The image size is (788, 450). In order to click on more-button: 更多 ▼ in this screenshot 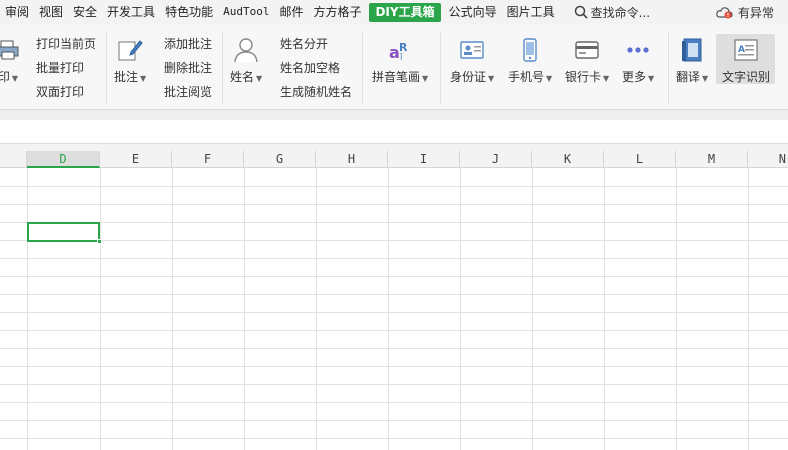, I will do `click(638, 60)`.